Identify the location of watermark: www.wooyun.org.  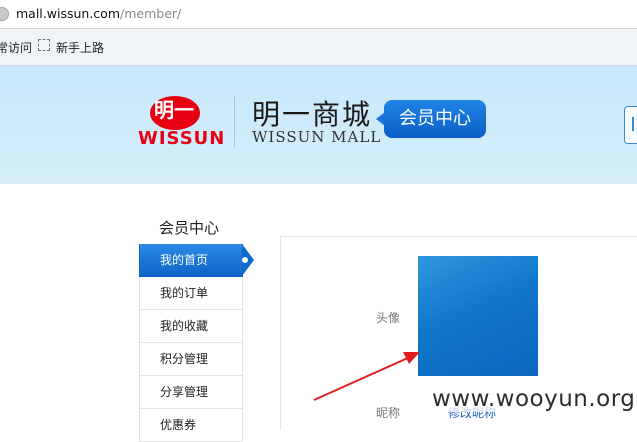
(533, 399).